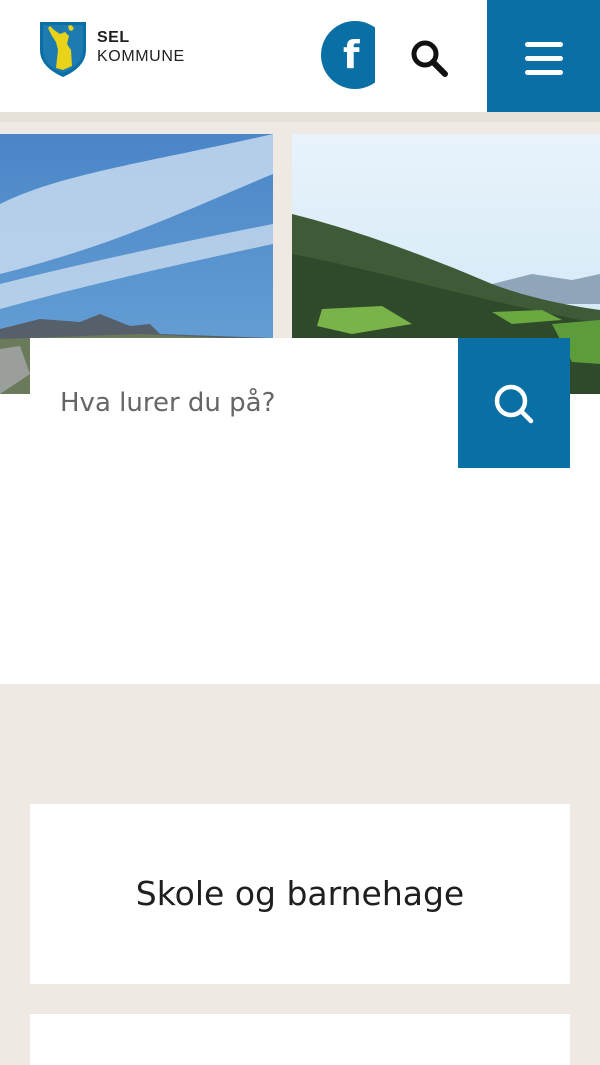 The image size is (600, 1065). I want to click on header-search-button, so click(430, 59).